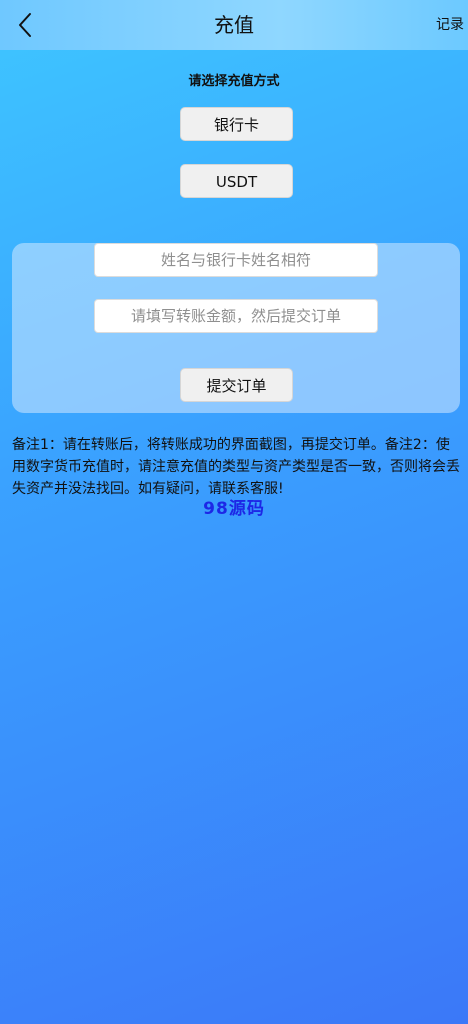  I want to click on records-link: 记录, so click(450, 25).